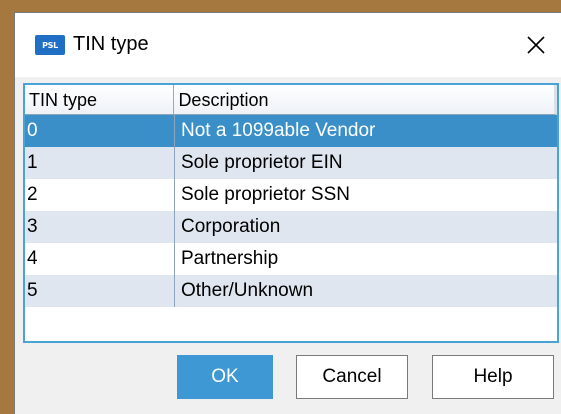  What do you see at coordinates (100, 291) in the screenshot?
I see `tin-code-cell: 5` at bounding box center [100, 291].